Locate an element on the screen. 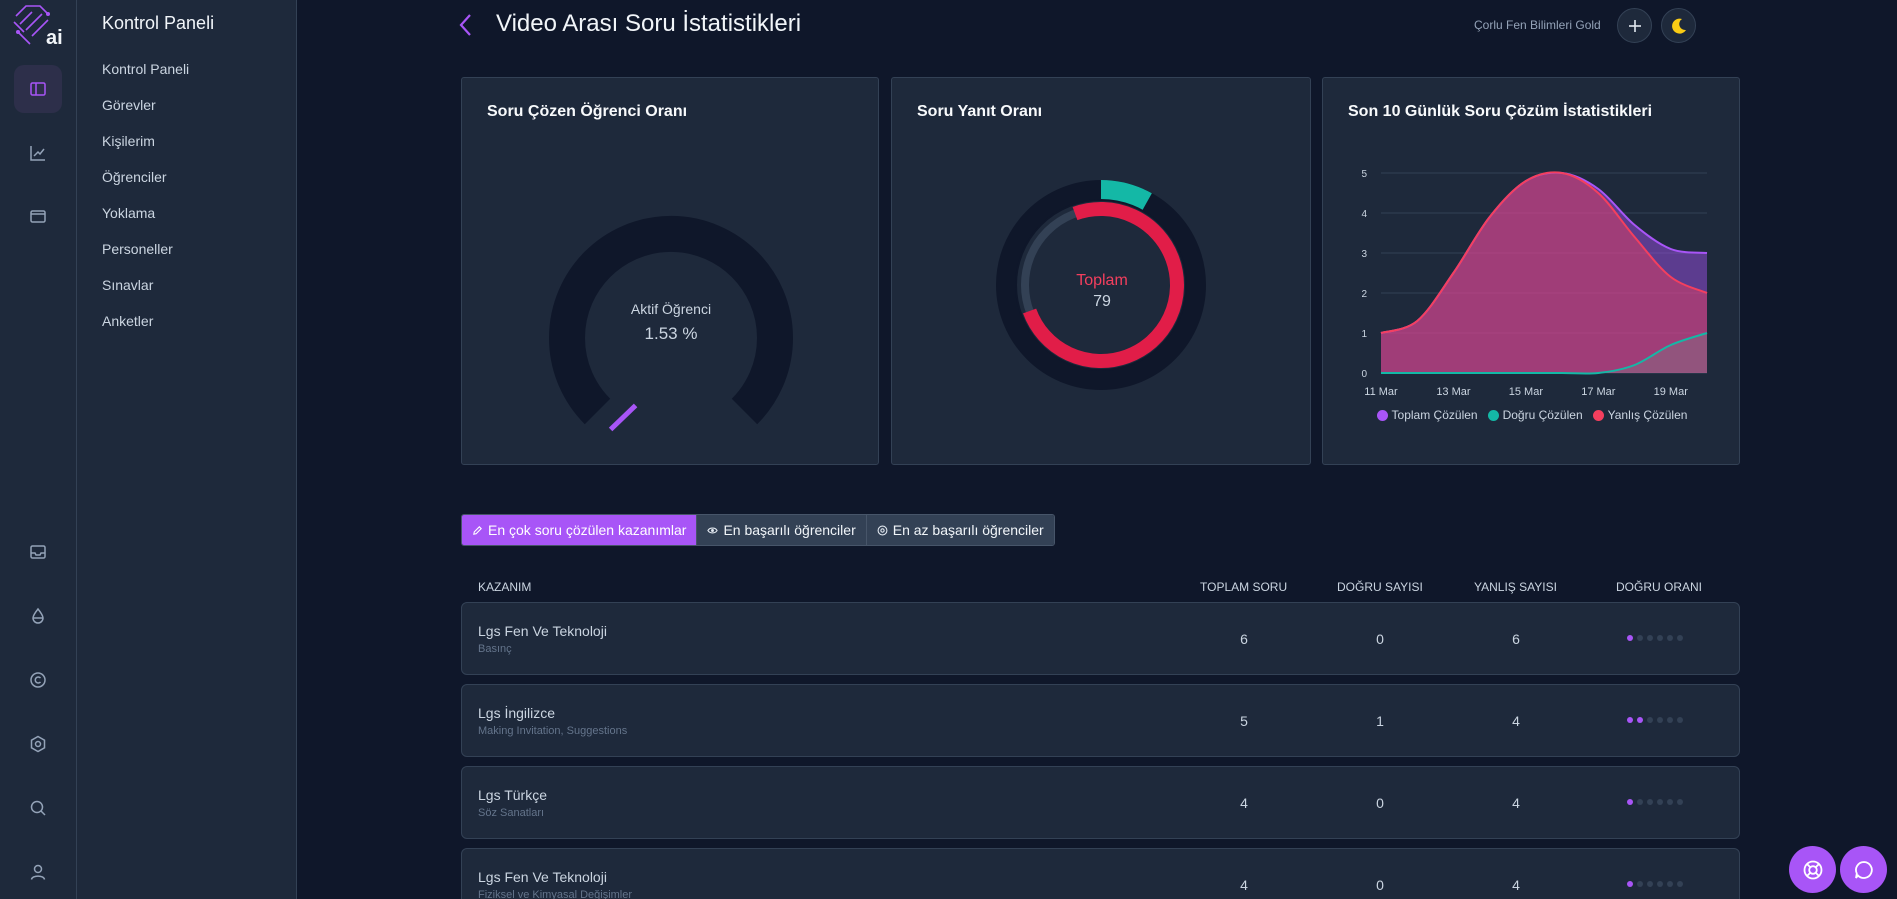 The width and height of the screenshot is (1897, 899). drop-icon is located at coordinates (38, 615).